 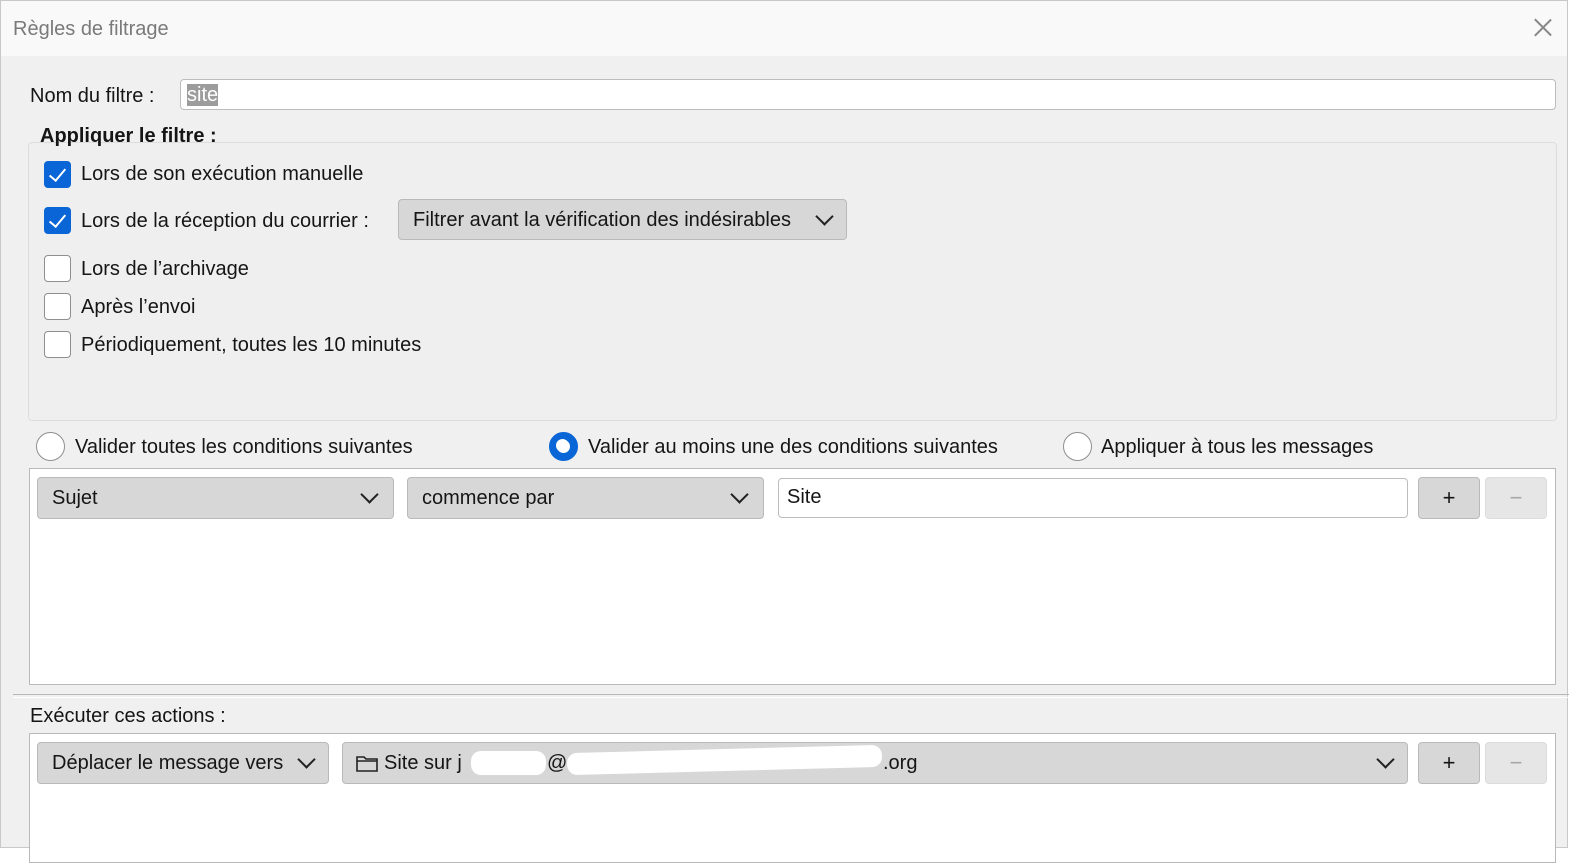 I want to click on dialog-title: Règles de filtrage, so click(x=91, y=29).